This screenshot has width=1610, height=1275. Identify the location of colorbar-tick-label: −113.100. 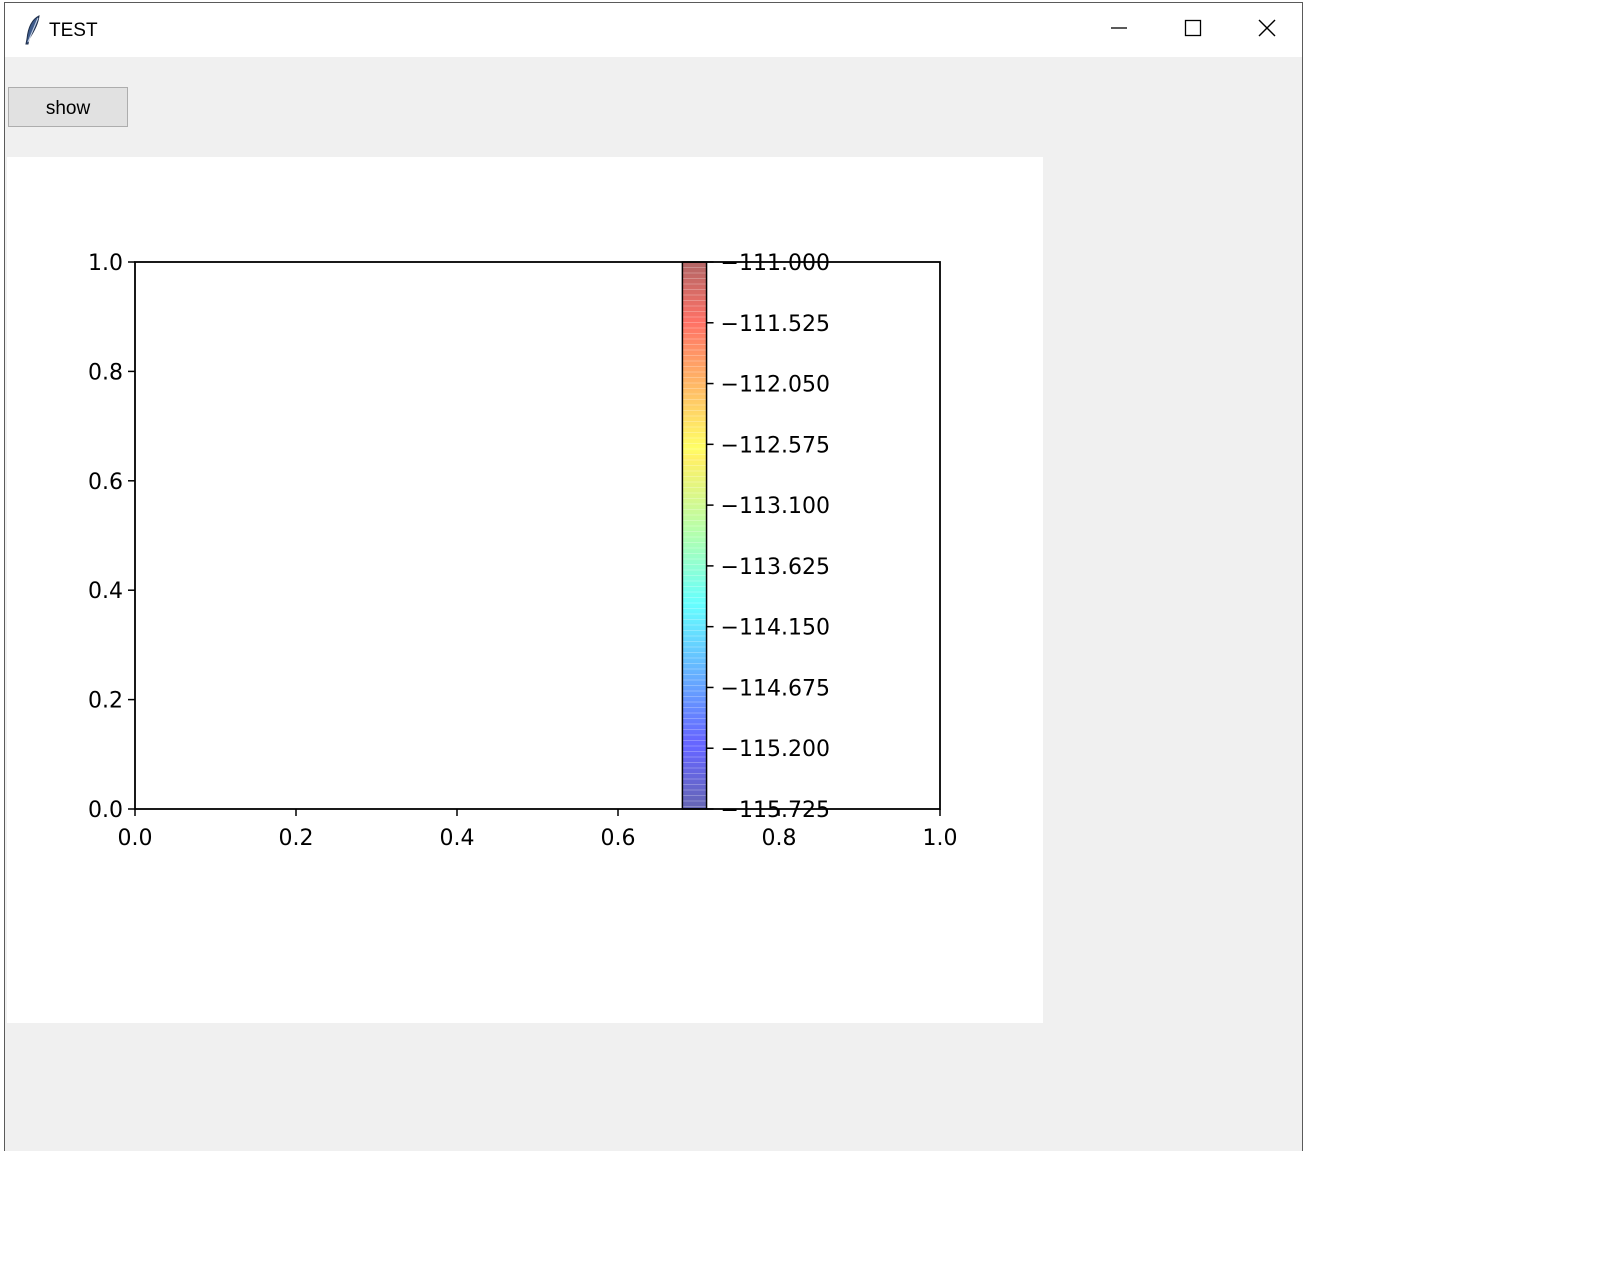
(775, 506).